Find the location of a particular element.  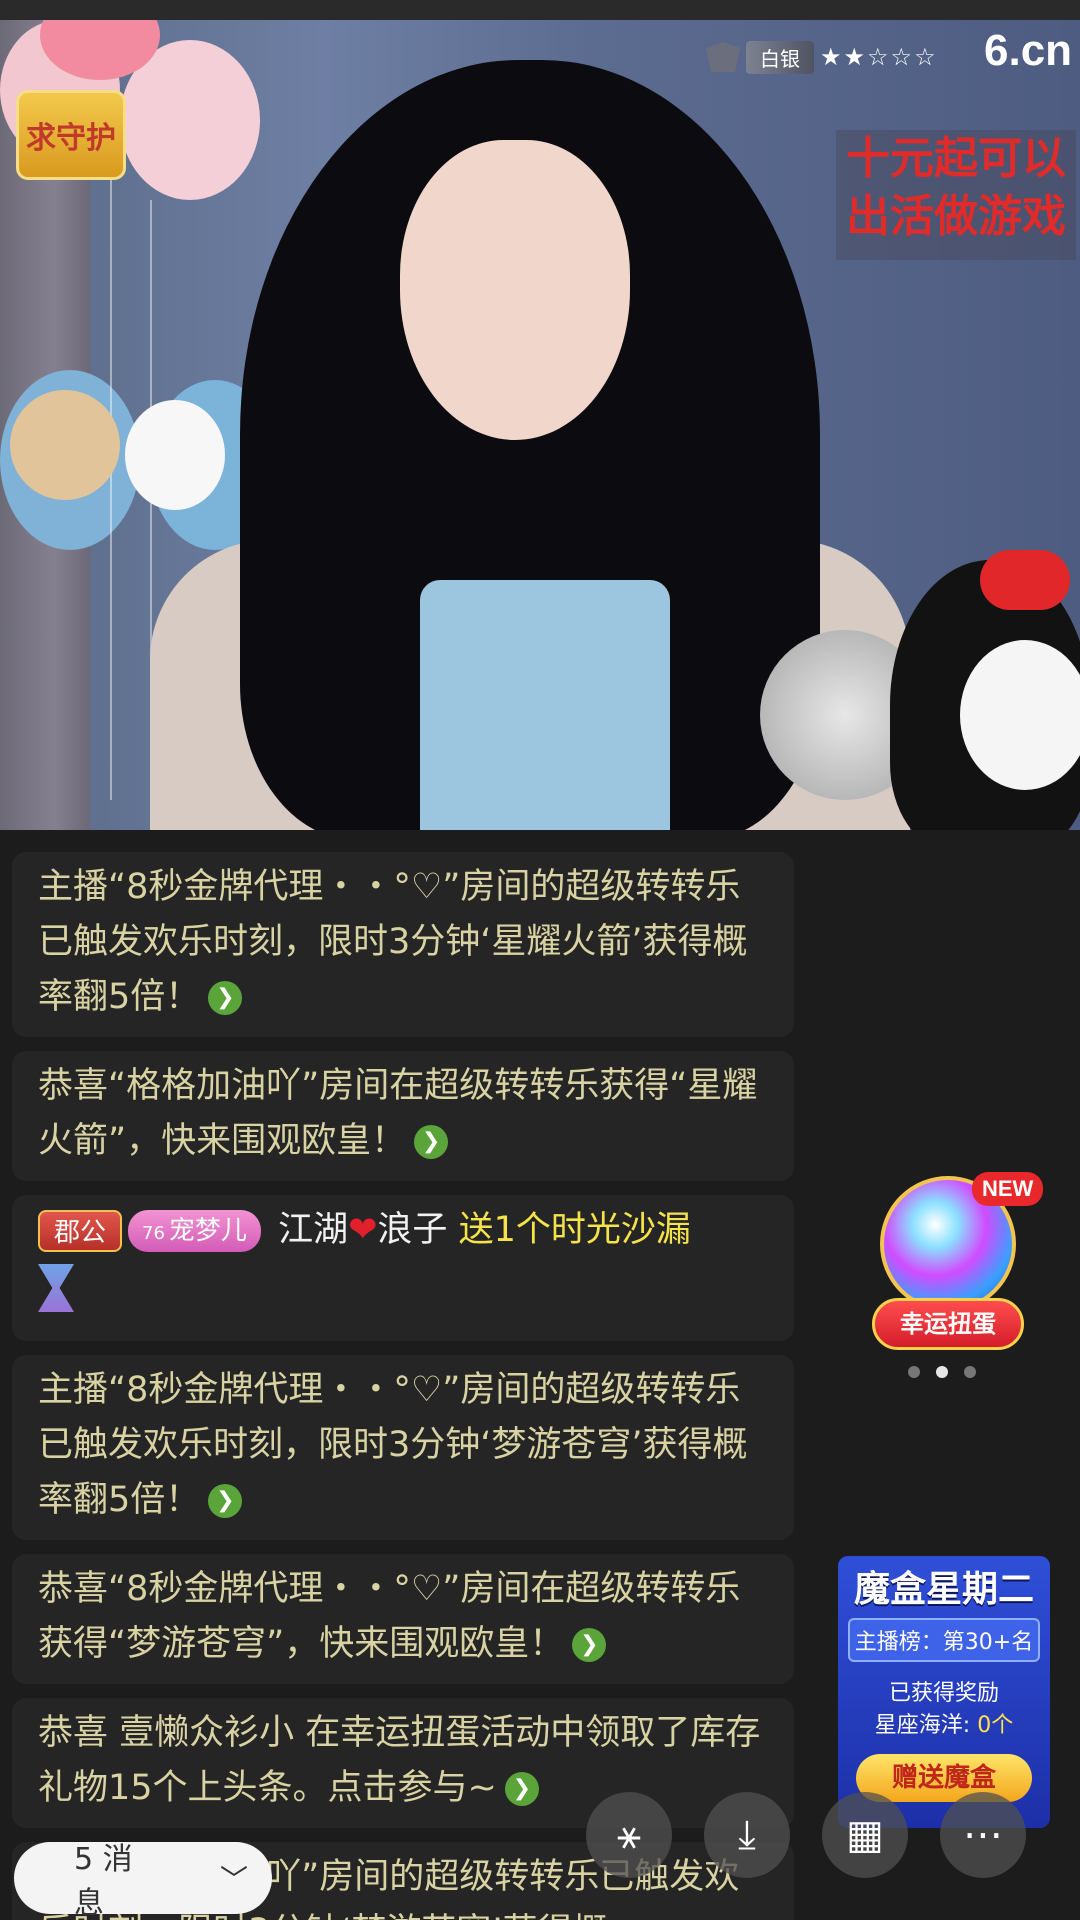

heart-icon: ❤ is located at coordinates (363, 1230).